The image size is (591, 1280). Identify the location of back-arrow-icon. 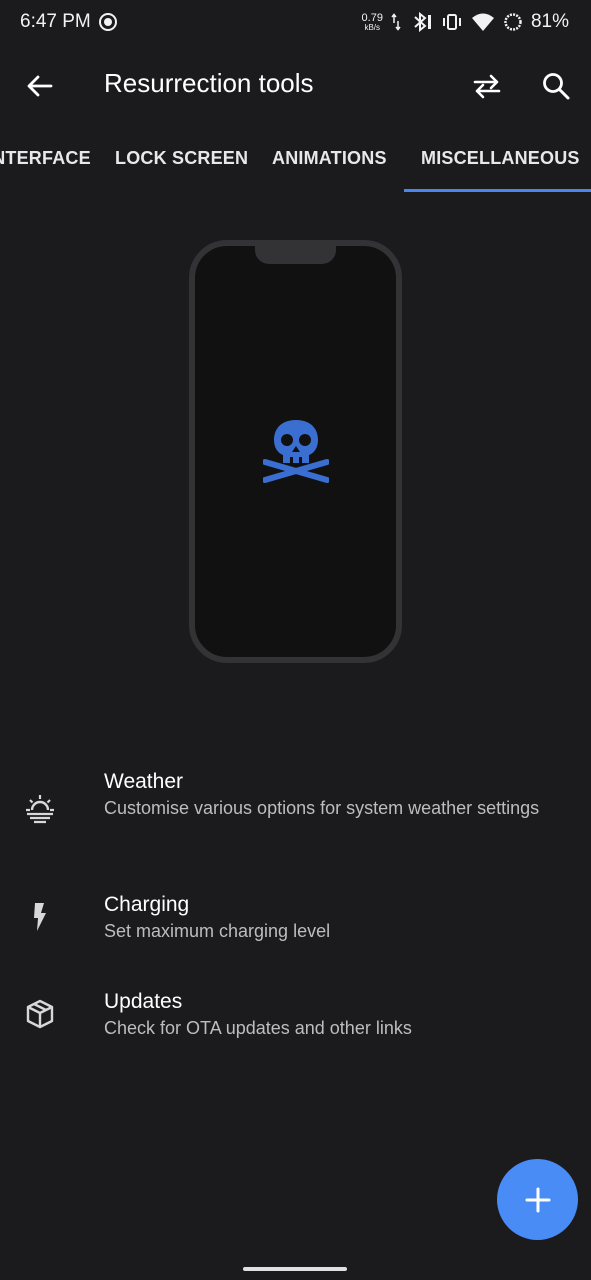
(40, 86).